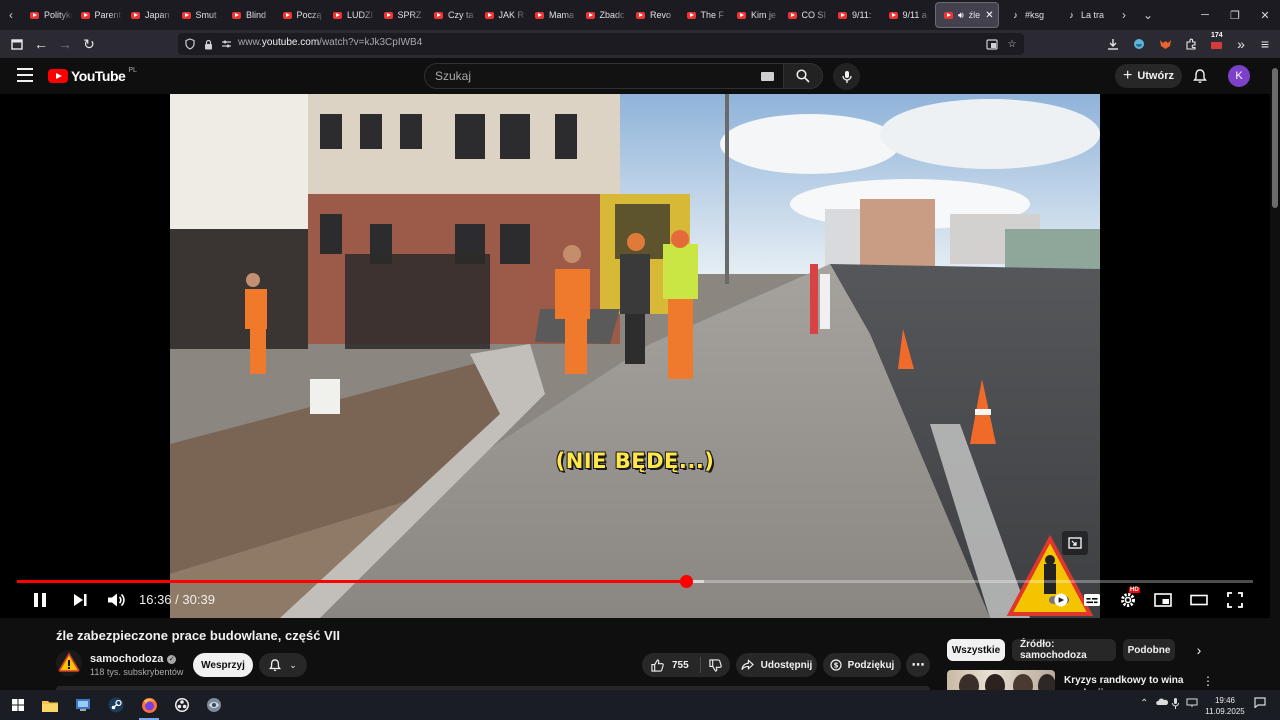 The width and height of the screenshot is (1280, 720). Describe the element at coordinates (862, 665) in the screenshot. I see `thanks-button: $ Podziękuj` at that location.